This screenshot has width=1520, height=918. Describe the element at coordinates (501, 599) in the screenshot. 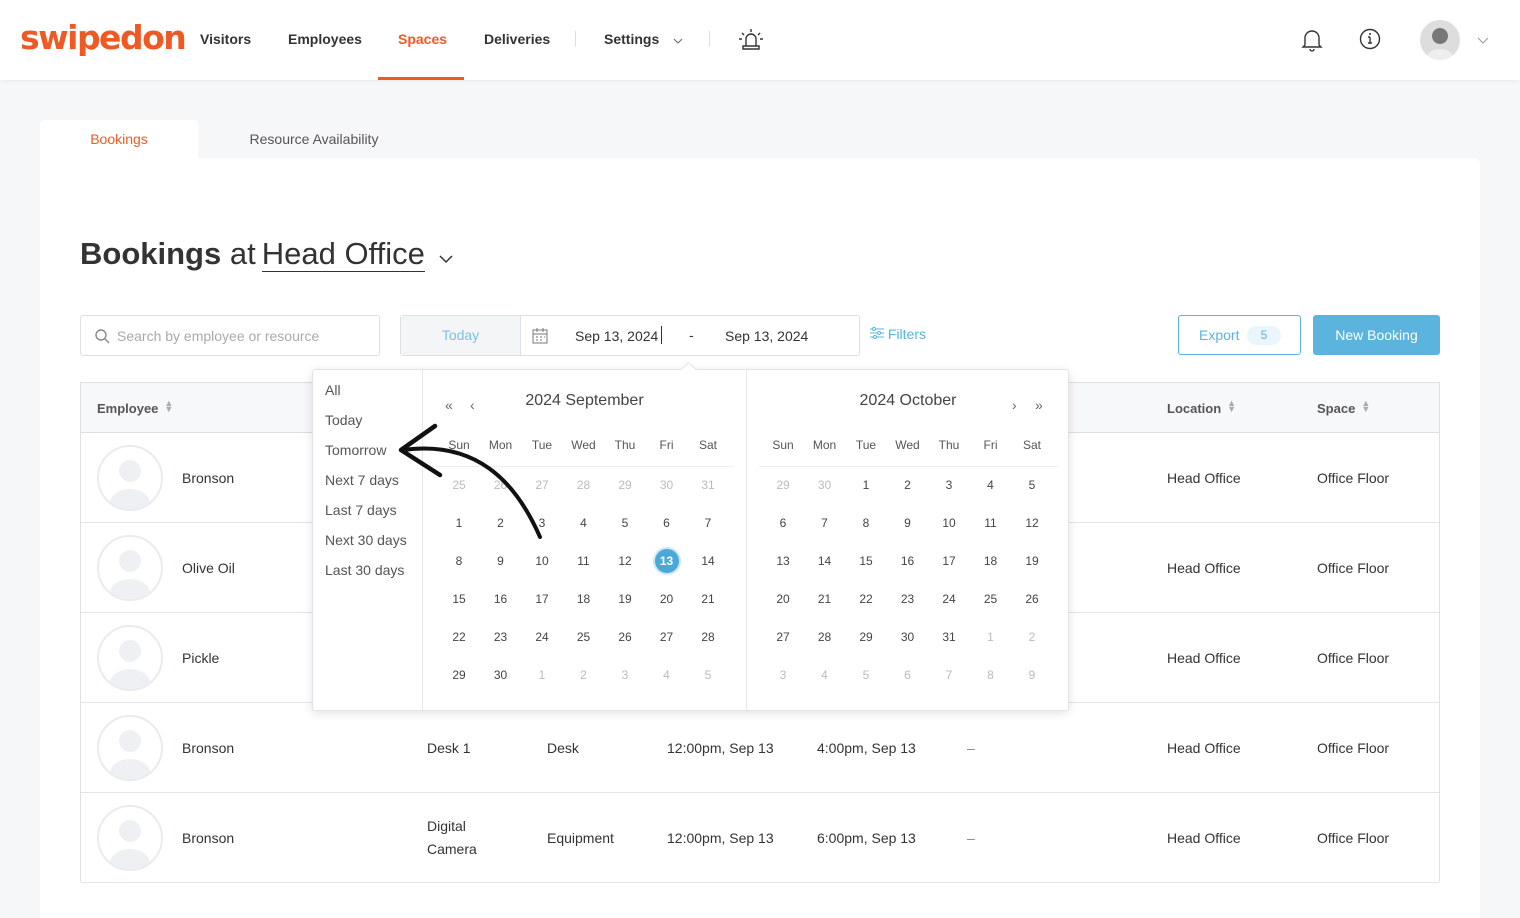

I see `calendar-day: 16` at that location.